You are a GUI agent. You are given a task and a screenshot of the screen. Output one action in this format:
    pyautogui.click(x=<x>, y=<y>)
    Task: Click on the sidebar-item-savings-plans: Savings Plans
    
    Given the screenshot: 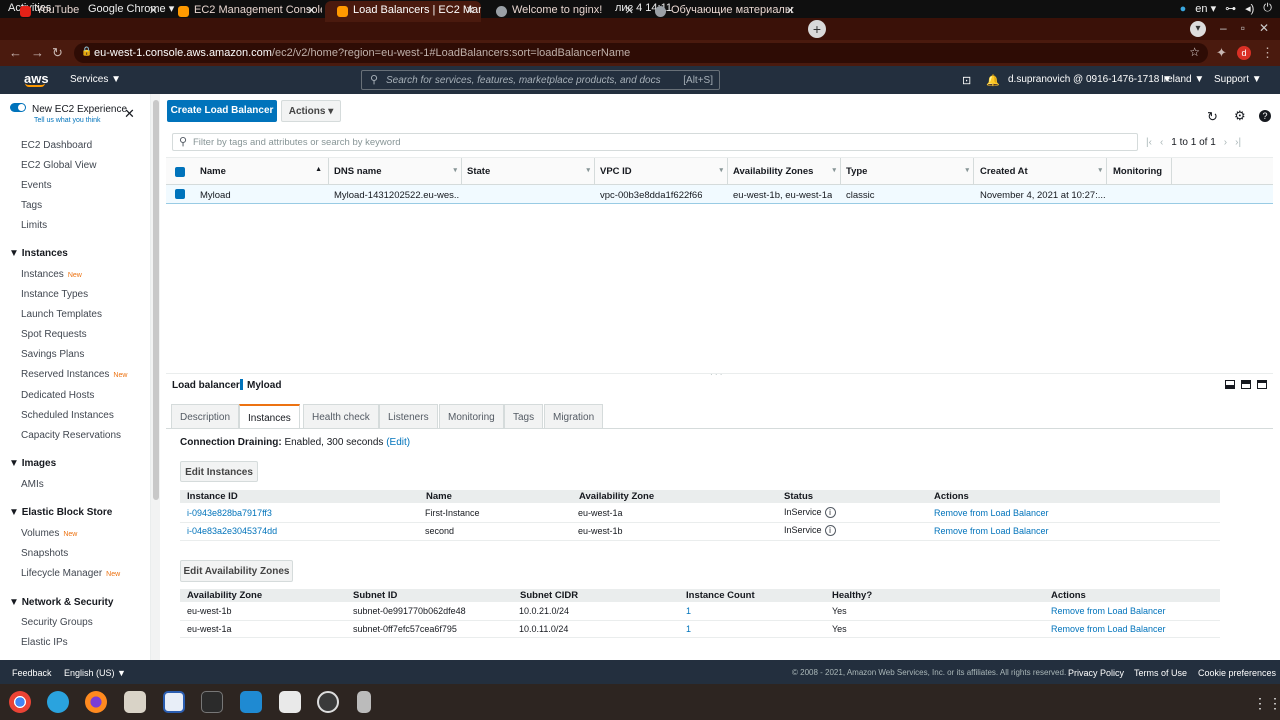 What is the action you would take?
    pyautogui.click(x=52, y=354)
    